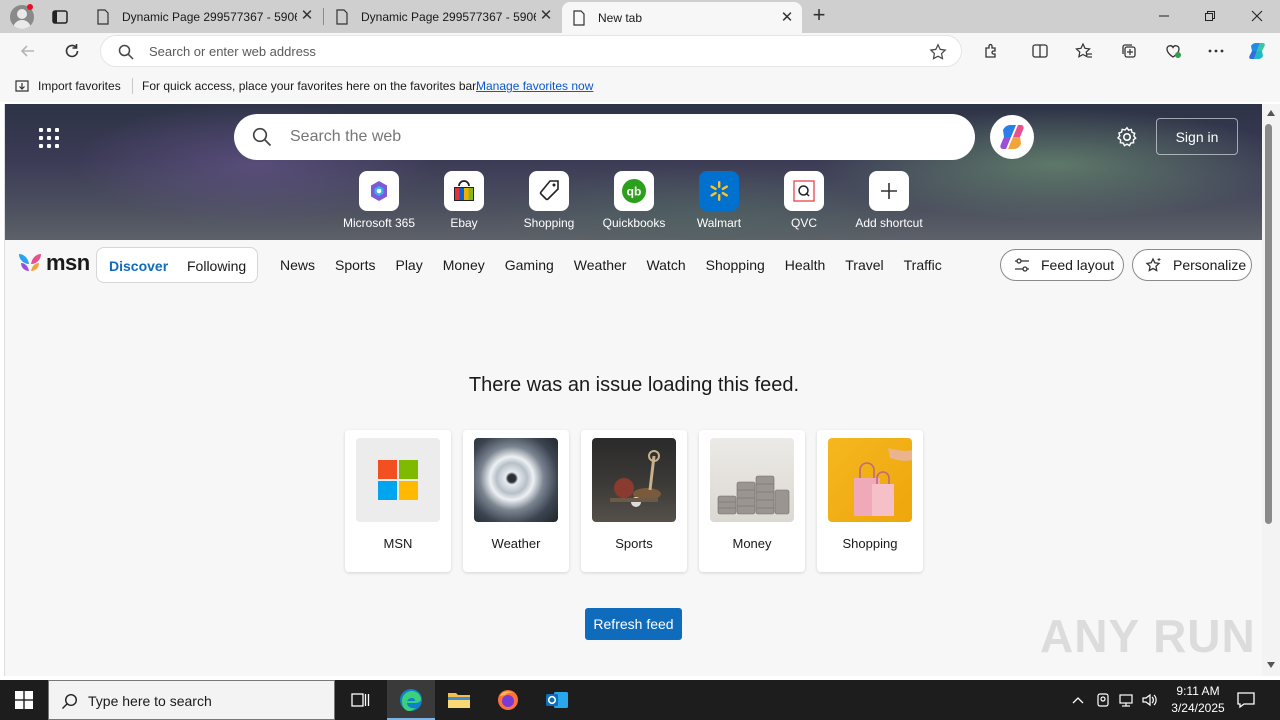 This screenshot has width=1280, height=720. What do you see at coordinates (1198, 691) in the screenshot?
I see `clock-time: 9:11 AM` at bounding box center [1198, 691].